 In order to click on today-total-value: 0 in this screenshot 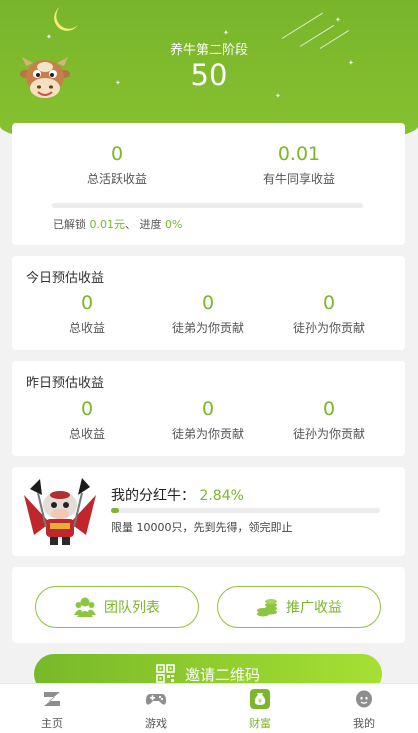, I will do `click(87, 303)`.